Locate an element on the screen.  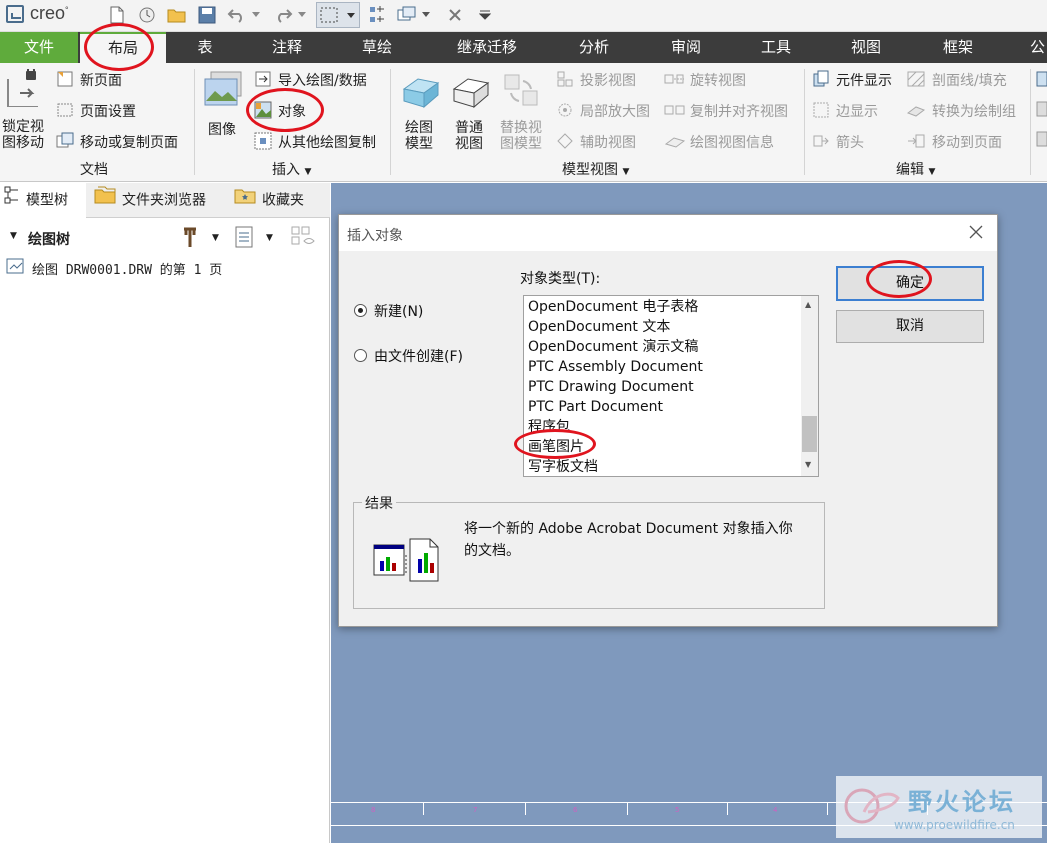
edge-display-button: 边显示 is located at coordinates (857, 111).